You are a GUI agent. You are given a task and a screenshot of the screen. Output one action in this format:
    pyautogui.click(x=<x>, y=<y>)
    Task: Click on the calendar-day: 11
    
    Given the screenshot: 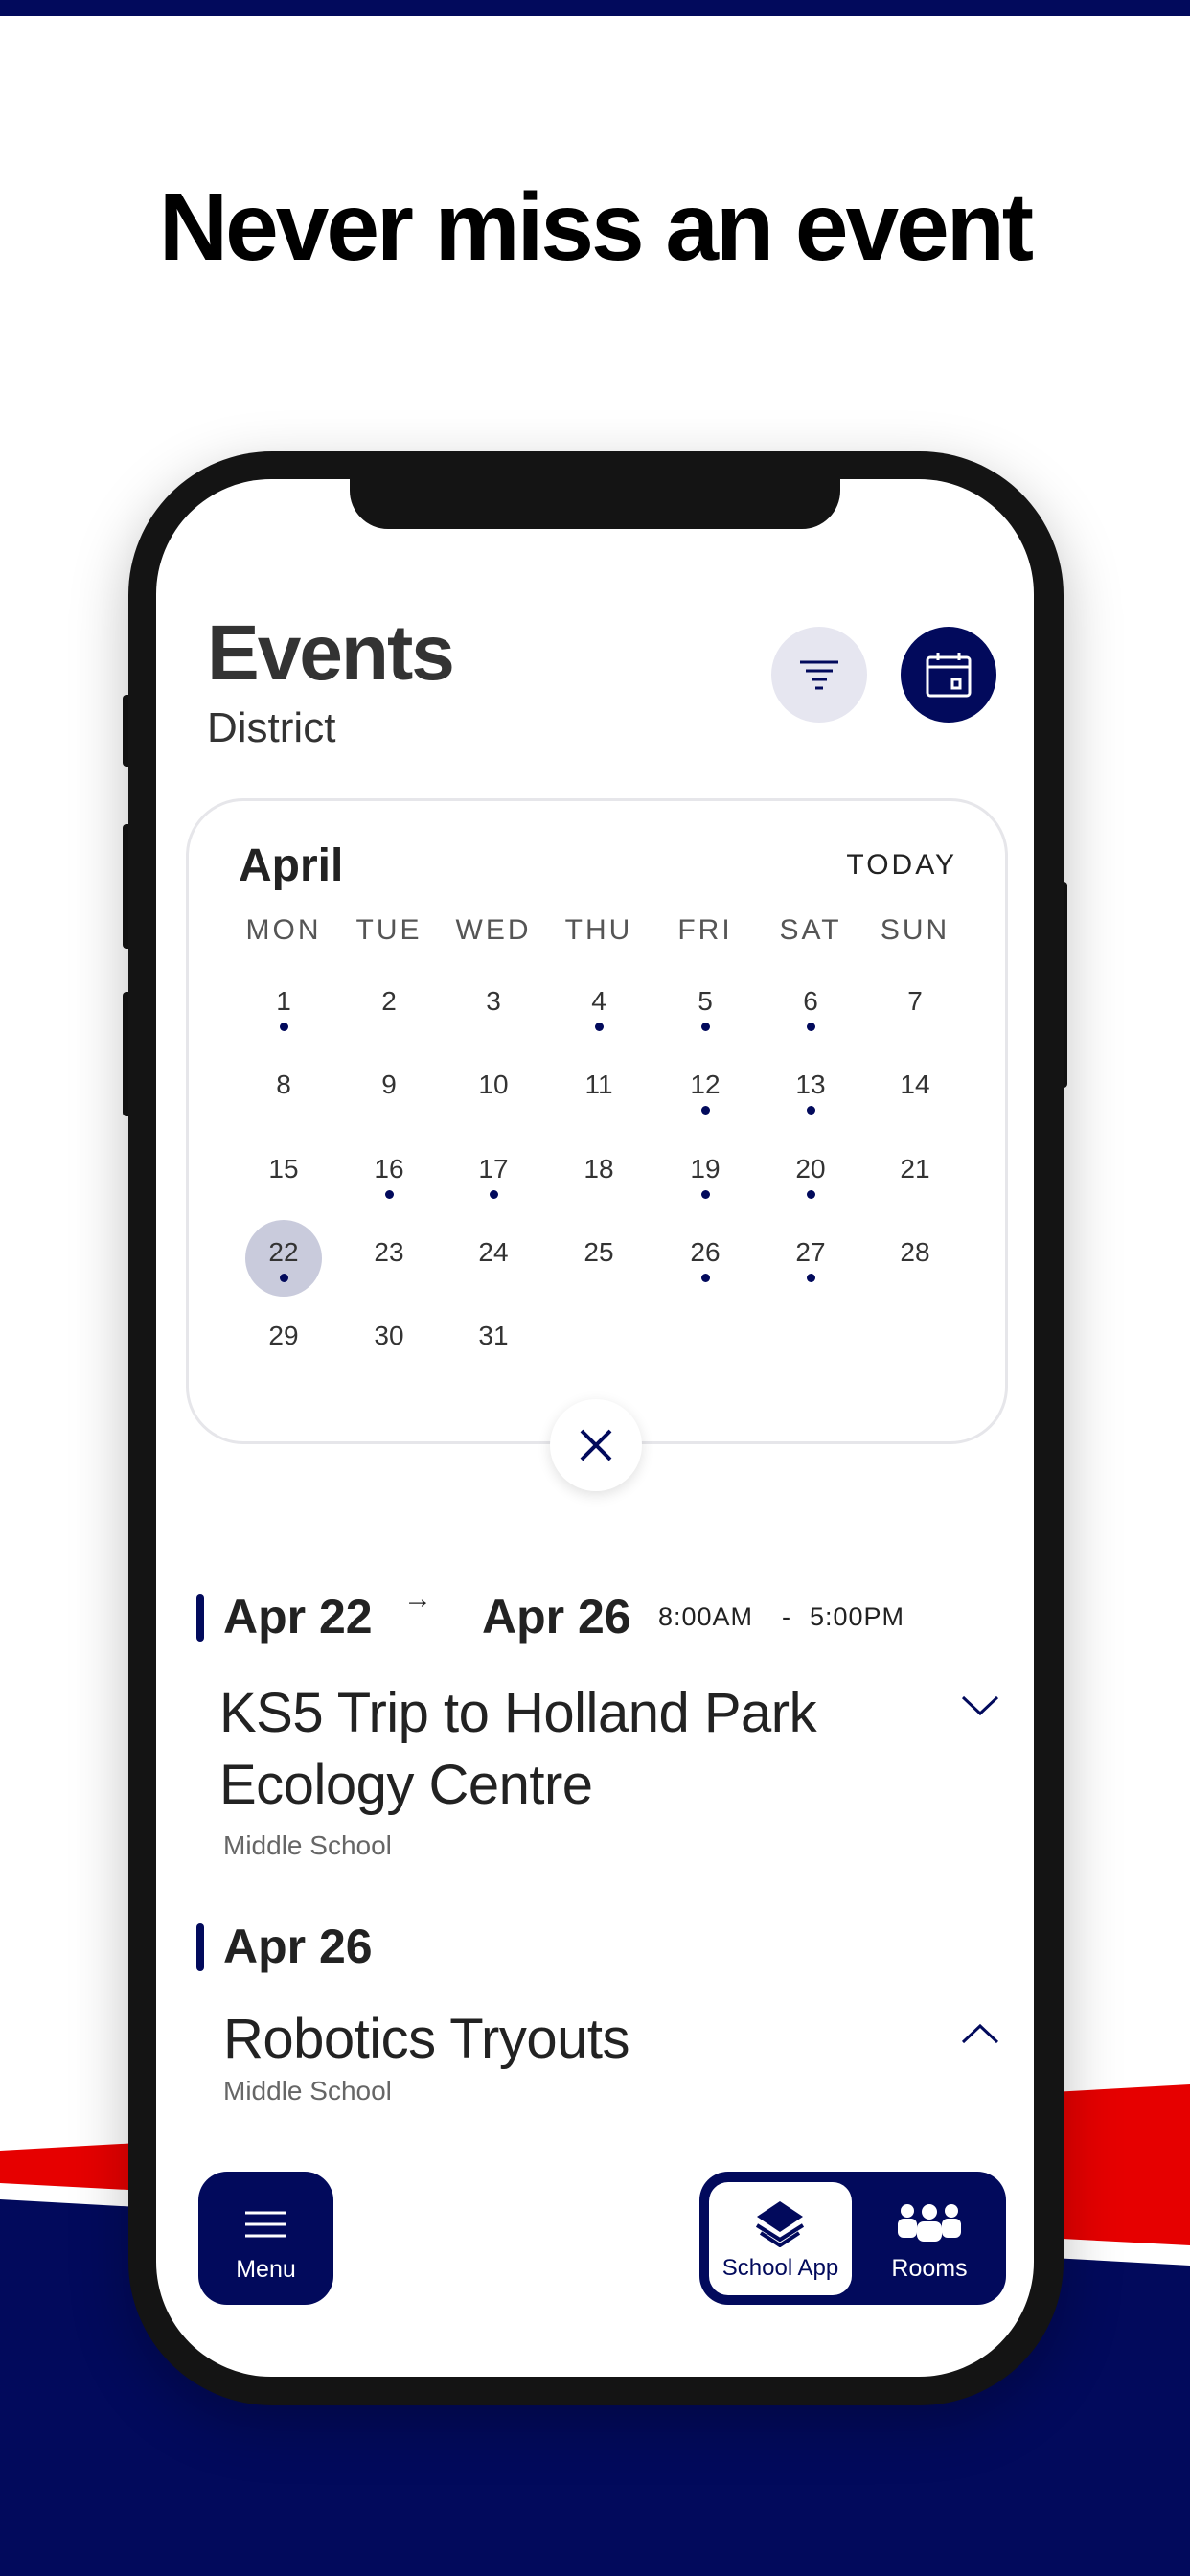 What is the action you would take?
    pyautogui.click(x=599, y=1090)
    